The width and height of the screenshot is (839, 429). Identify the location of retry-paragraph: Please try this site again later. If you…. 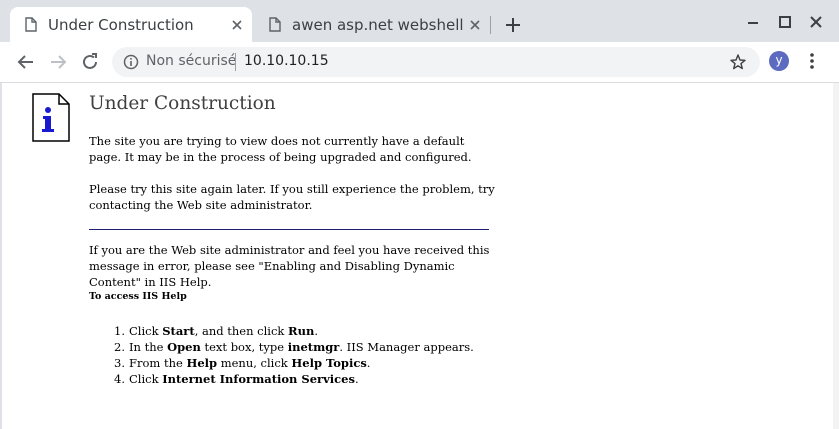
(292, 197).